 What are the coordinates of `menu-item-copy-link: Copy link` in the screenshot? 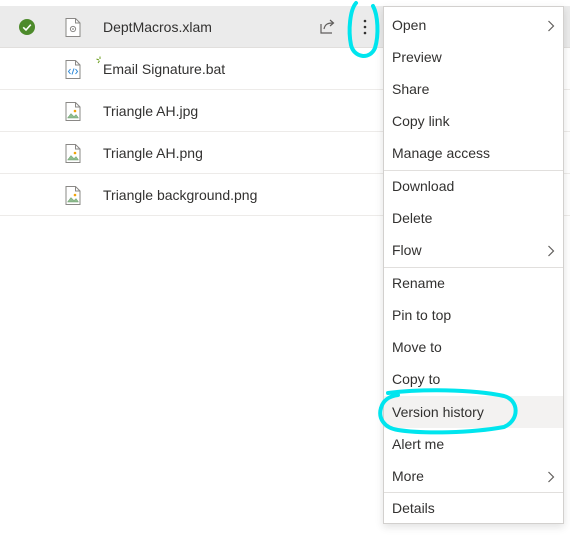 It's located at (473, 121).